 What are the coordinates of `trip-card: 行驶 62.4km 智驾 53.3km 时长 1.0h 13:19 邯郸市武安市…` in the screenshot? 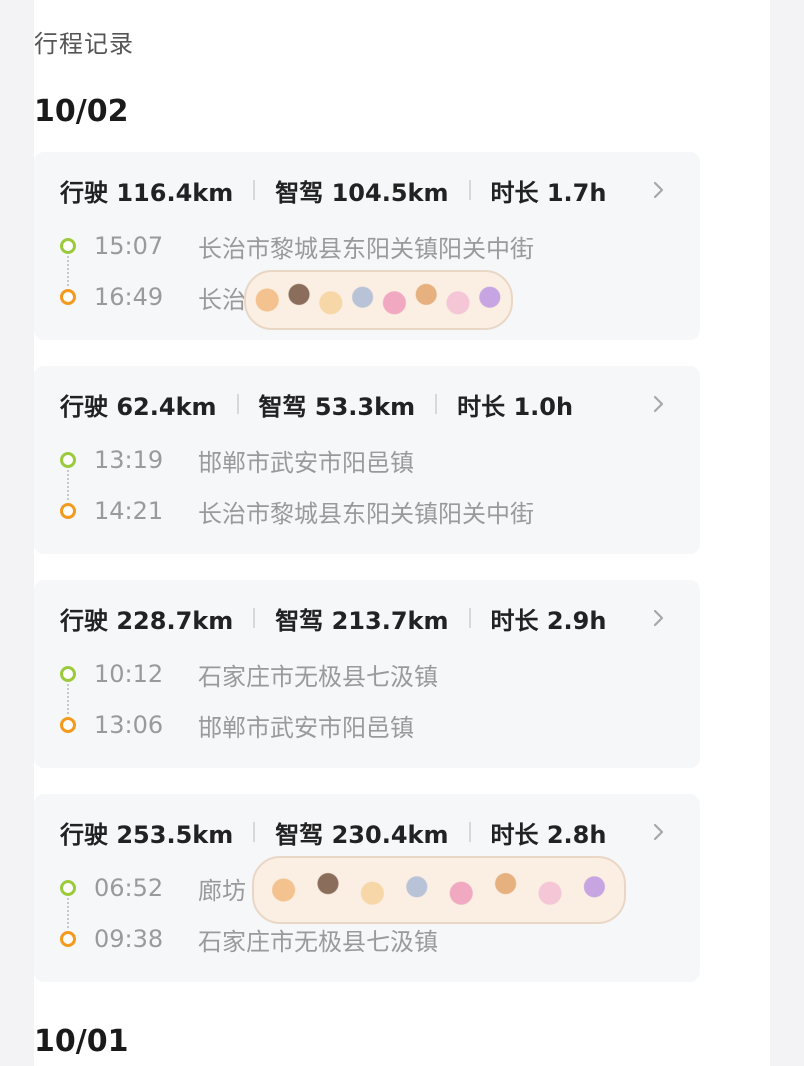 It's located at (367, 460).